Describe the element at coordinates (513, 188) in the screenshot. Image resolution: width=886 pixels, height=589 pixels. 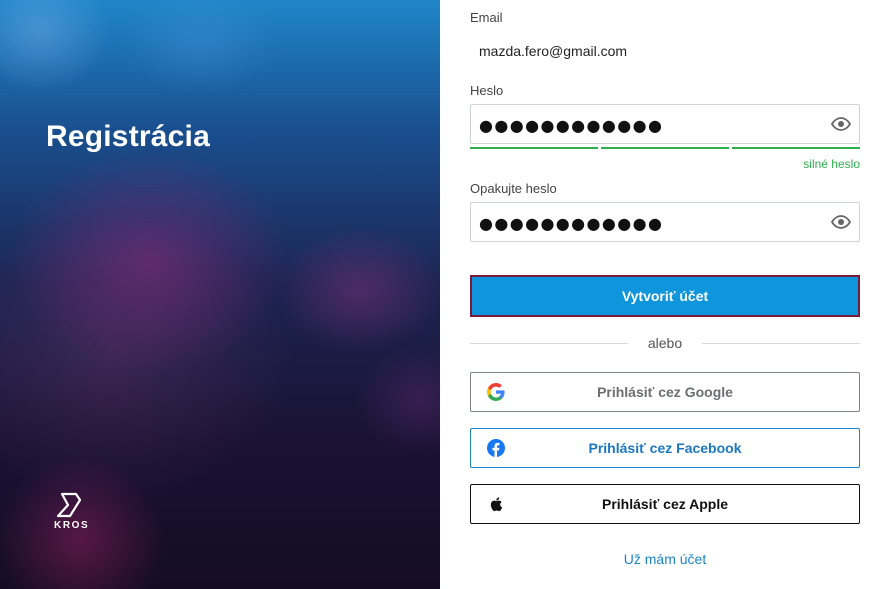
I see `repeat-password-label: Opakujte heslo` at that location.